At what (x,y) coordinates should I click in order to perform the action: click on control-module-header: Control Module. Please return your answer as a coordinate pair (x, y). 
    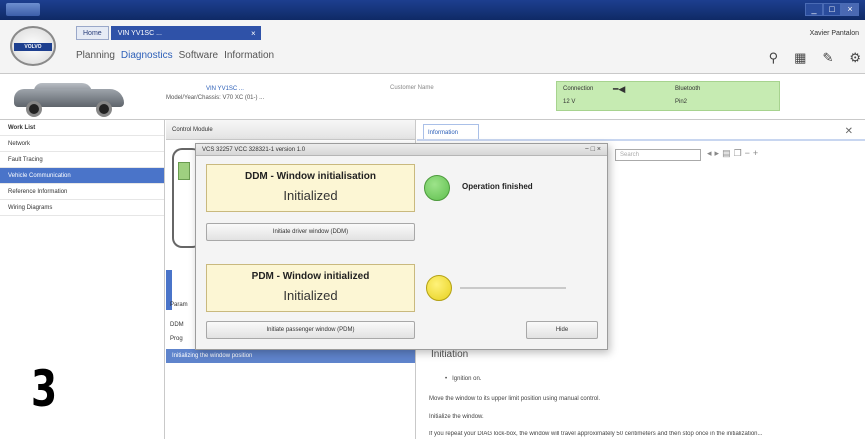
    Looking at the image, I should click on (290, 130).